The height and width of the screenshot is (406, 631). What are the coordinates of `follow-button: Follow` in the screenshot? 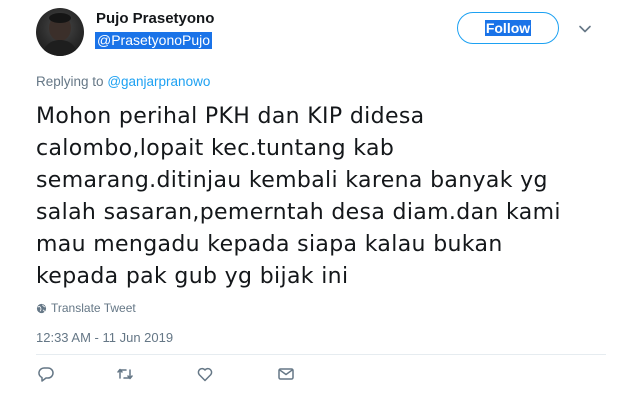 It's located at (508, 28).